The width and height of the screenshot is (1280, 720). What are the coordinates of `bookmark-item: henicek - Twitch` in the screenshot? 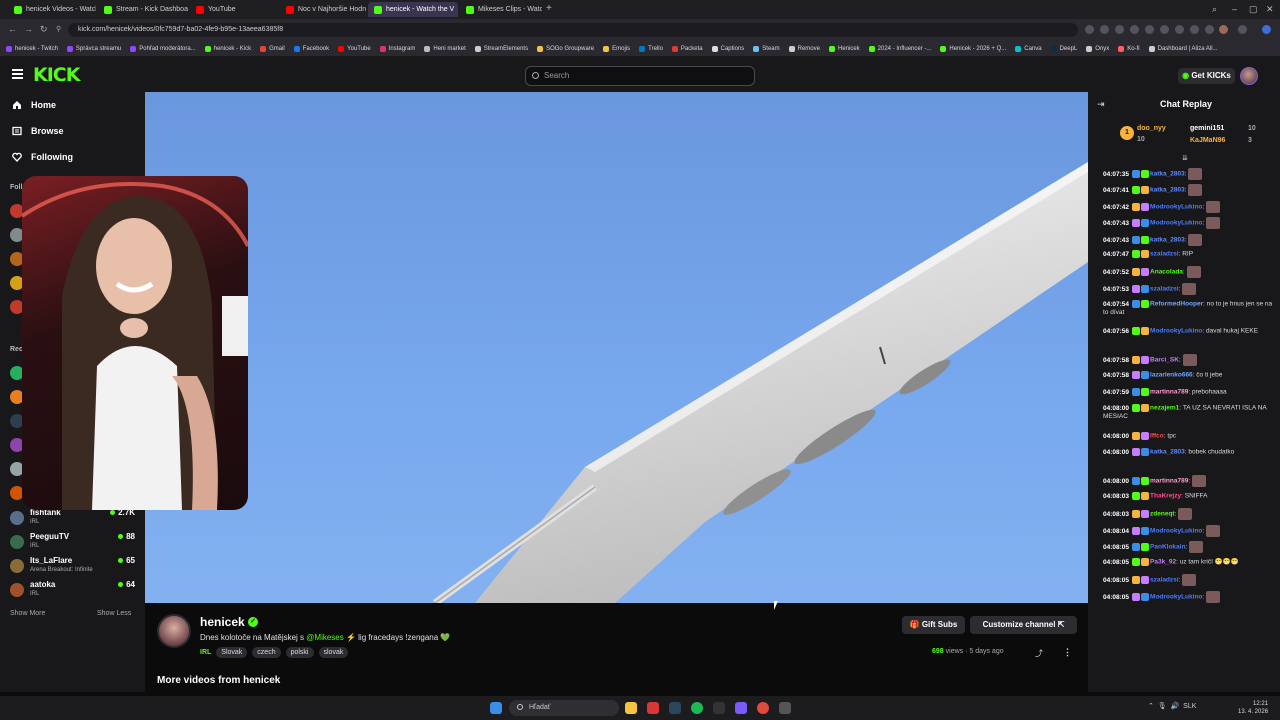 It's located at (32, 48).